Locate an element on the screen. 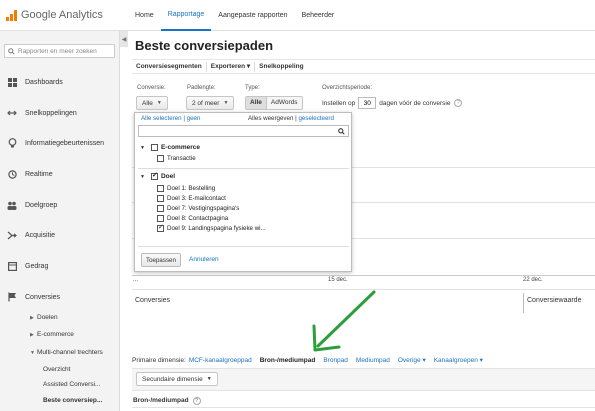 The image size is (595, 411). option-transactie: Transactie is located at coordinates (176, 158).